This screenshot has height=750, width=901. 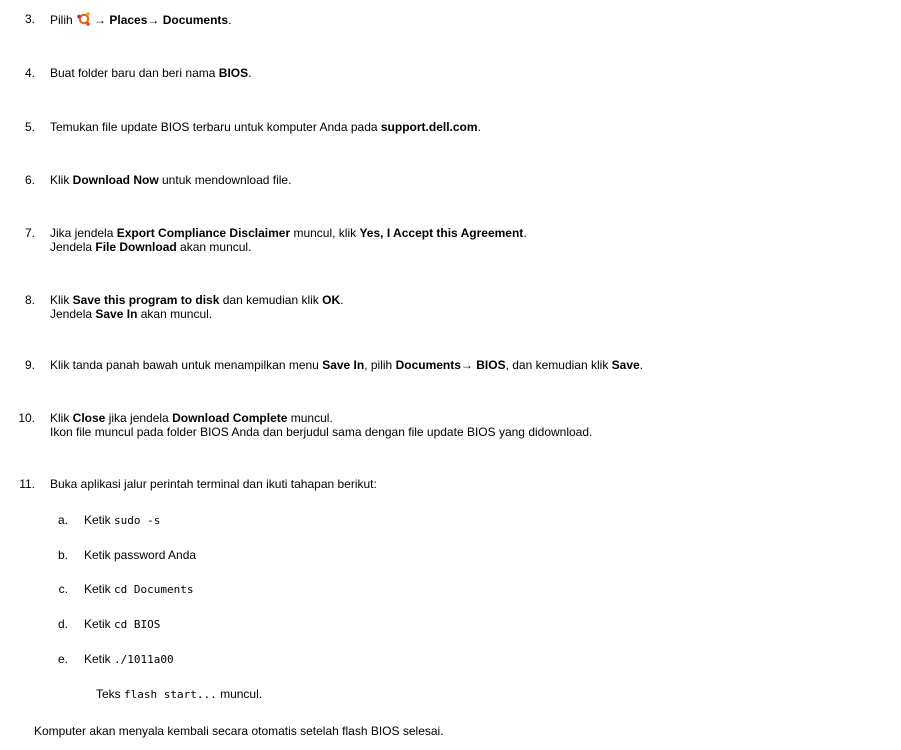 I want to click on substep-letter: e., so click(x=62, y=659).